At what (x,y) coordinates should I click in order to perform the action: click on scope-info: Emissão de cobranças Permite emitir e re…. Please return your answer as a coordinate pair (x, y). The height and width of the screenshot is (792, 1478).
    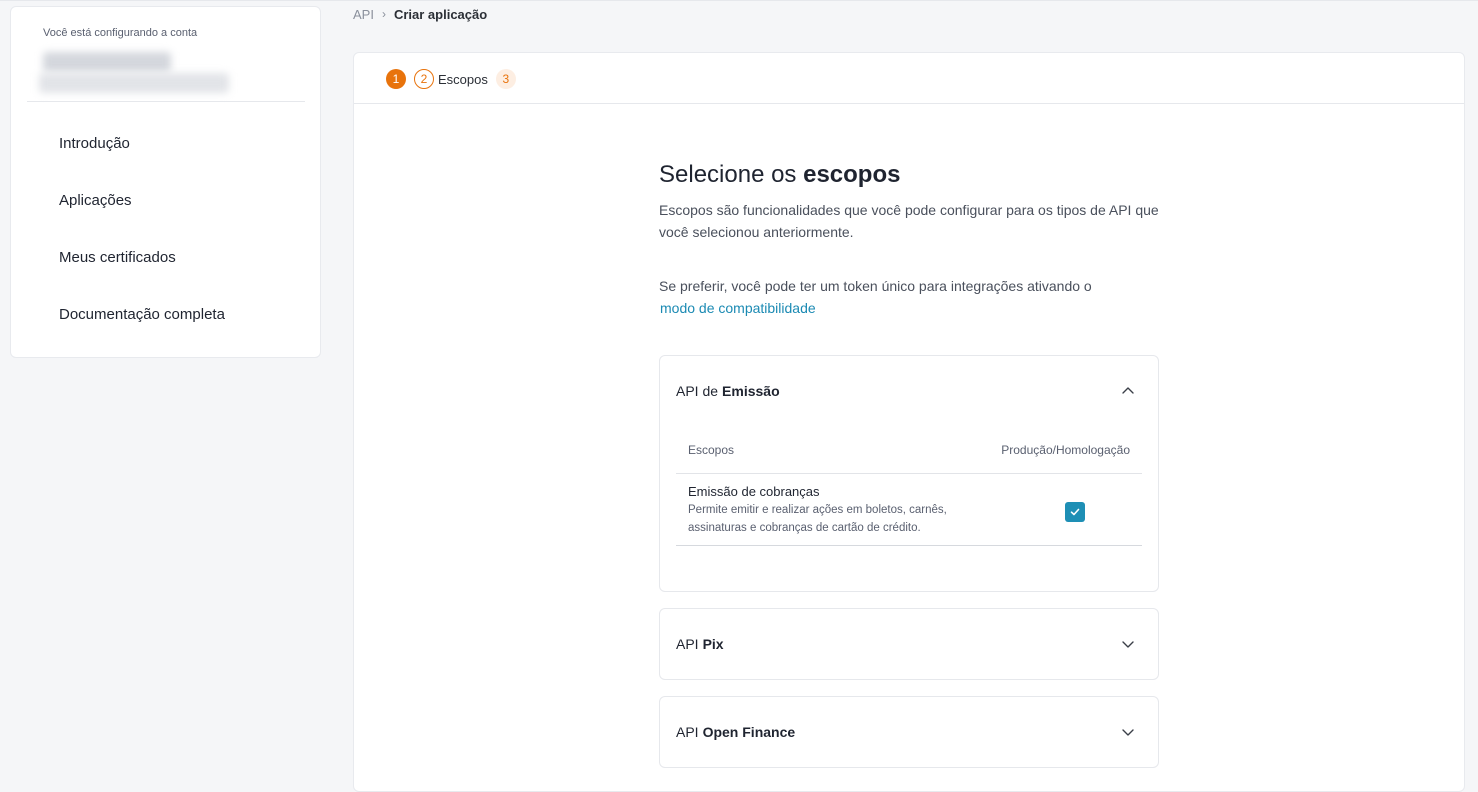
    Looking at the image, I should click on (828, 510).